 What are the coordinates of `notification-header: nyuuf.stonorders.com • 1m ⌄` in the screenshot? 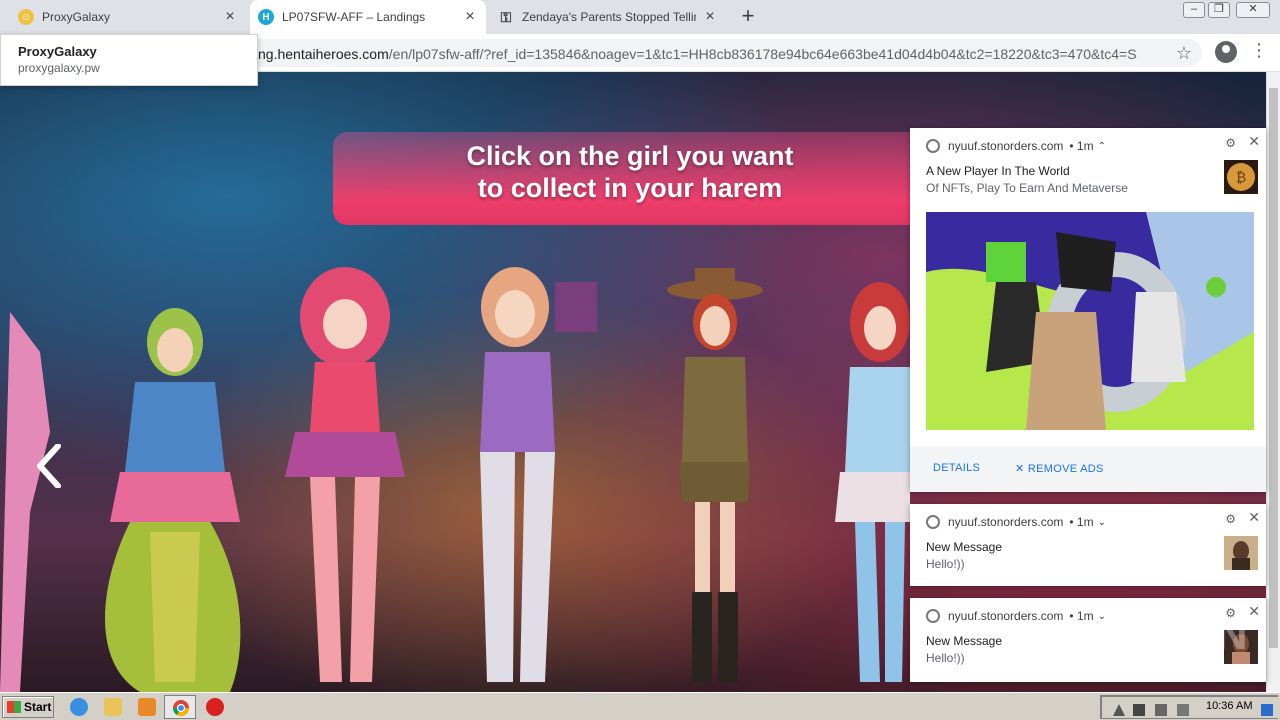 It's located at (1016, 522).